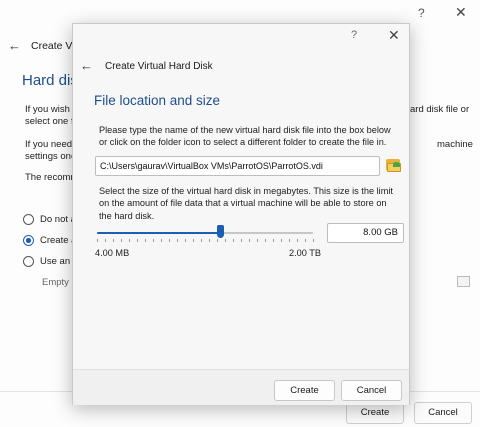  I want to click on background-text: The recomm, so click(52, 177).